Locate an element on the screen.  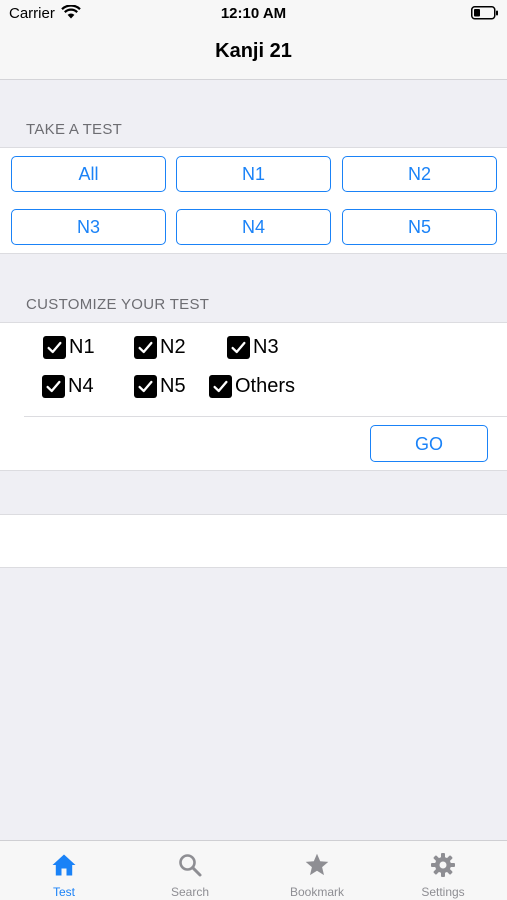
checkbox-n1: N1 is located at coordinates (69, 347).